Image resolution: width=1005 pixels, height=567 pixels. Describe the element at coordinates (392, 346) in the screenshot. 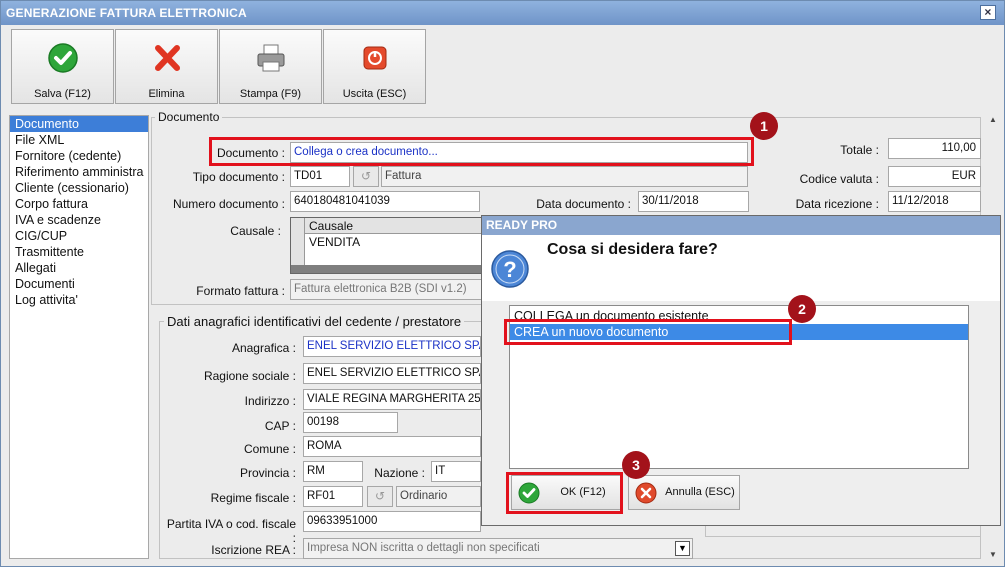

I see `anagrafica-field: ENEL SERVIZIO ELETTRICO SPA` at that location.